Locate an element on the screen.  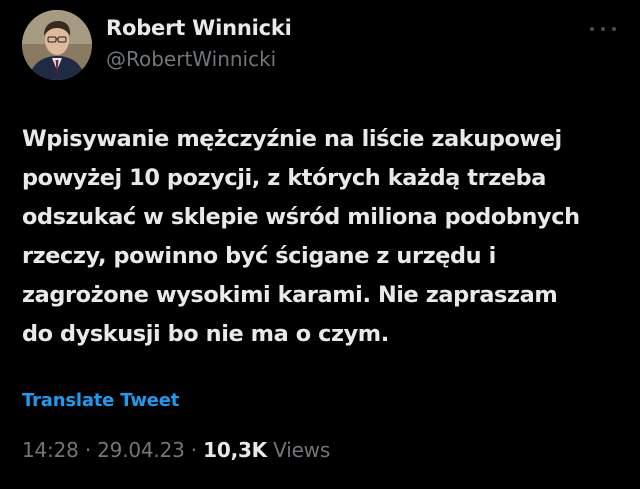
tweet-date: 29.04.23 is located at coordinates (141, 450).